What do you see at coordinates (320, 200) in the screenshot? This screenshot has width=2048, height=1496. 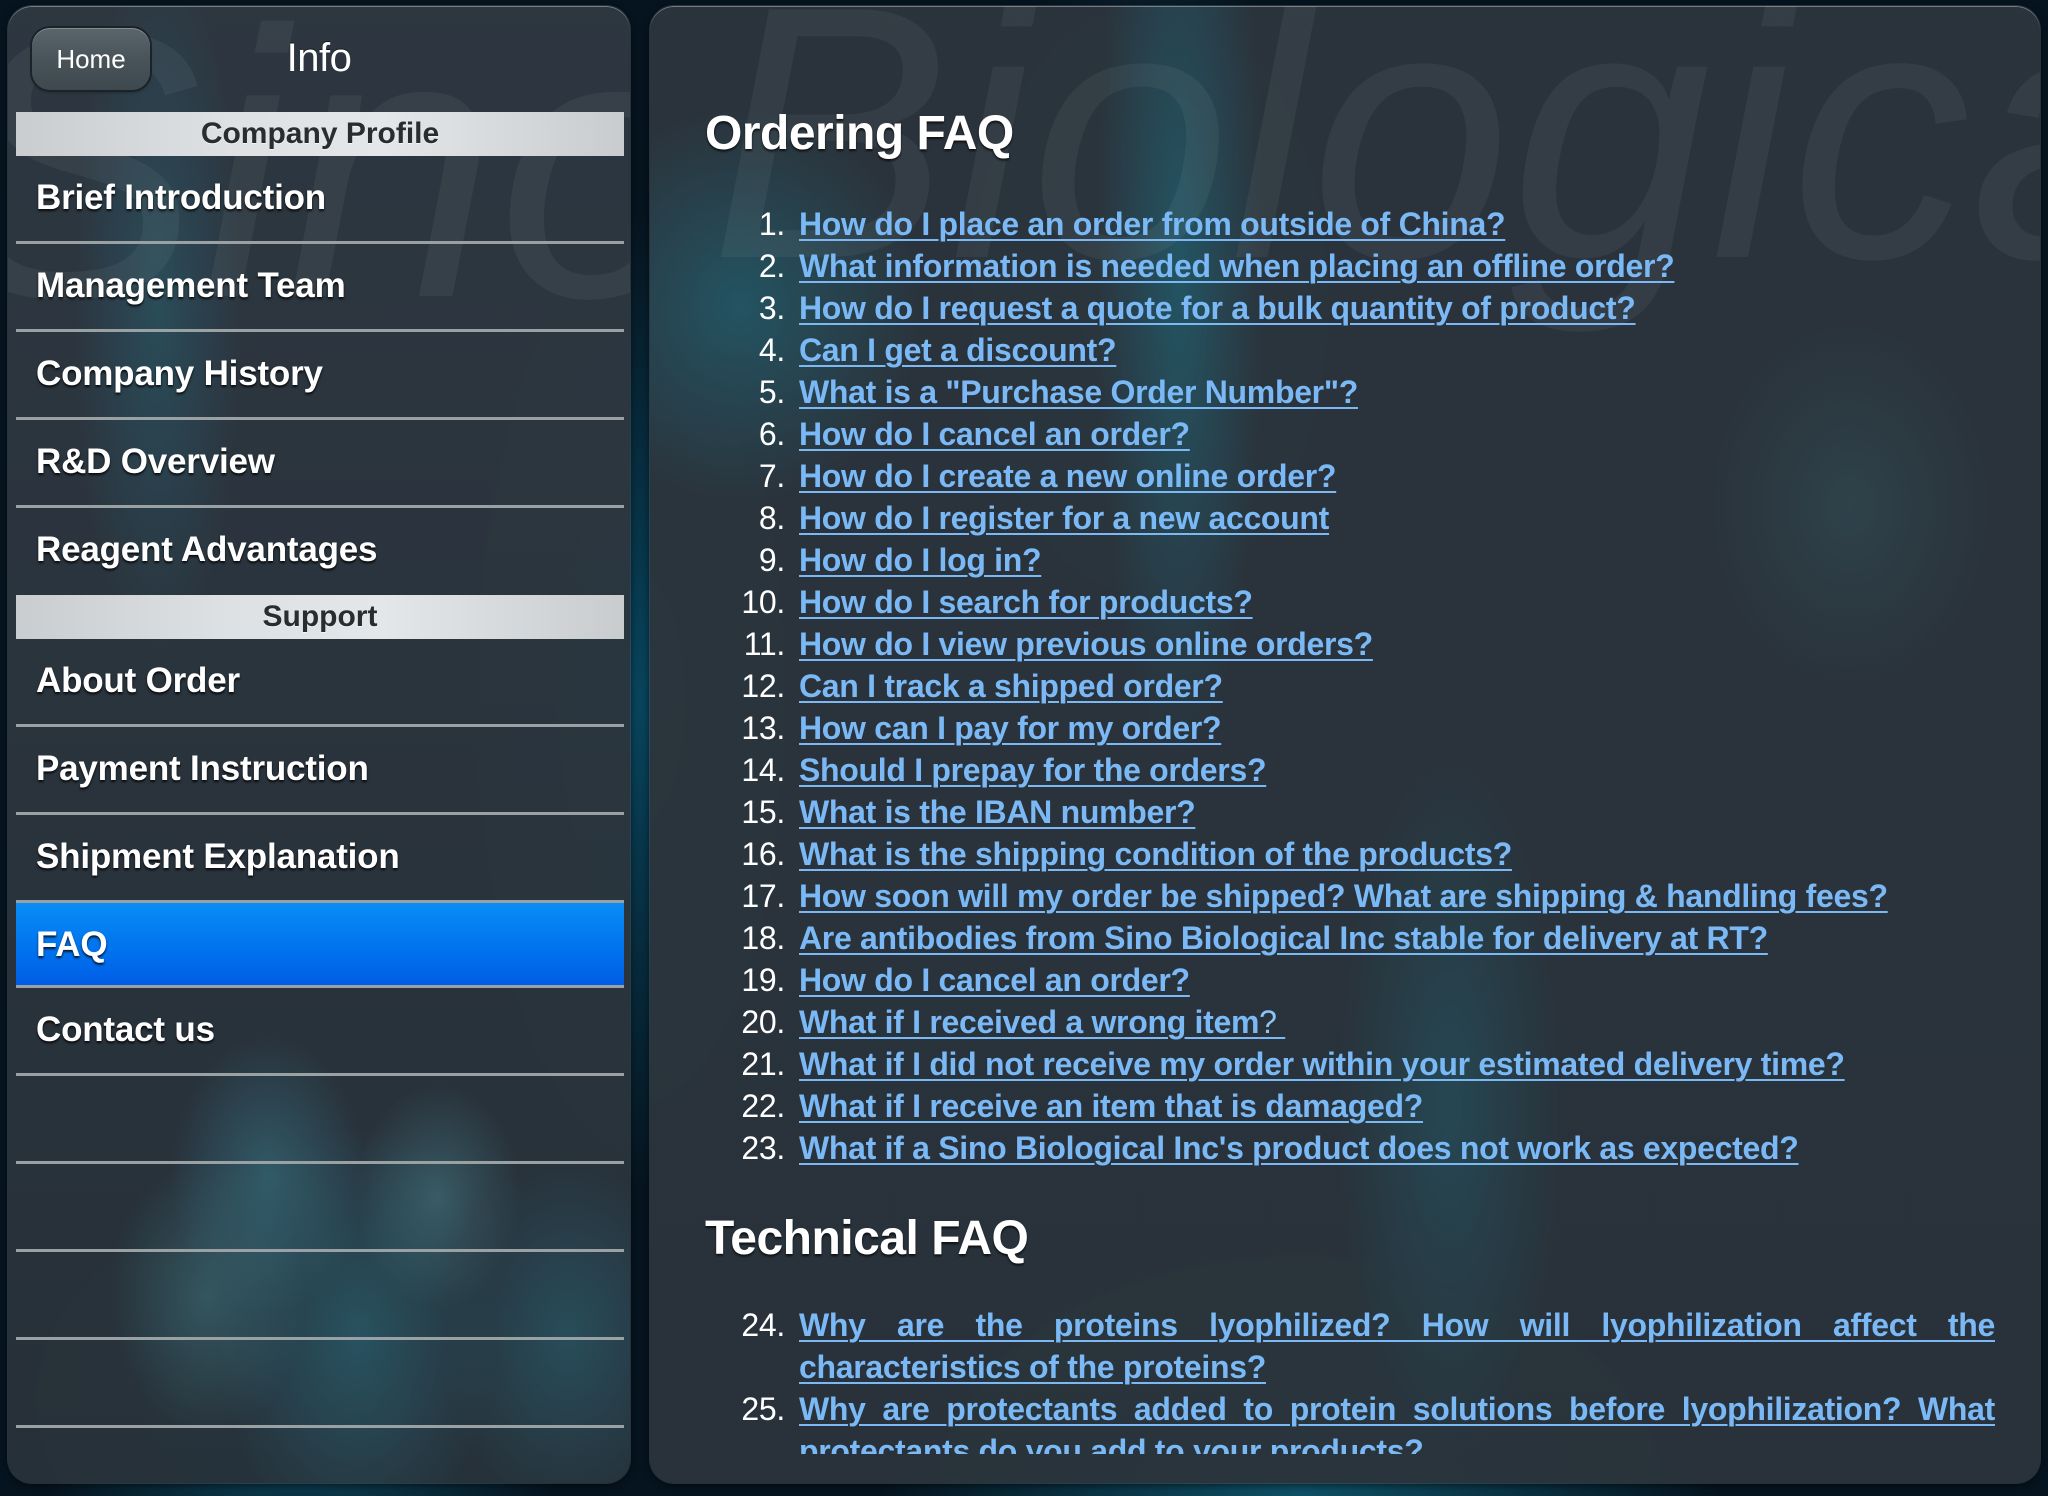 I see `sidebar-item-brief-introduction: Brief Introduction` at bounding box center [320, 200].